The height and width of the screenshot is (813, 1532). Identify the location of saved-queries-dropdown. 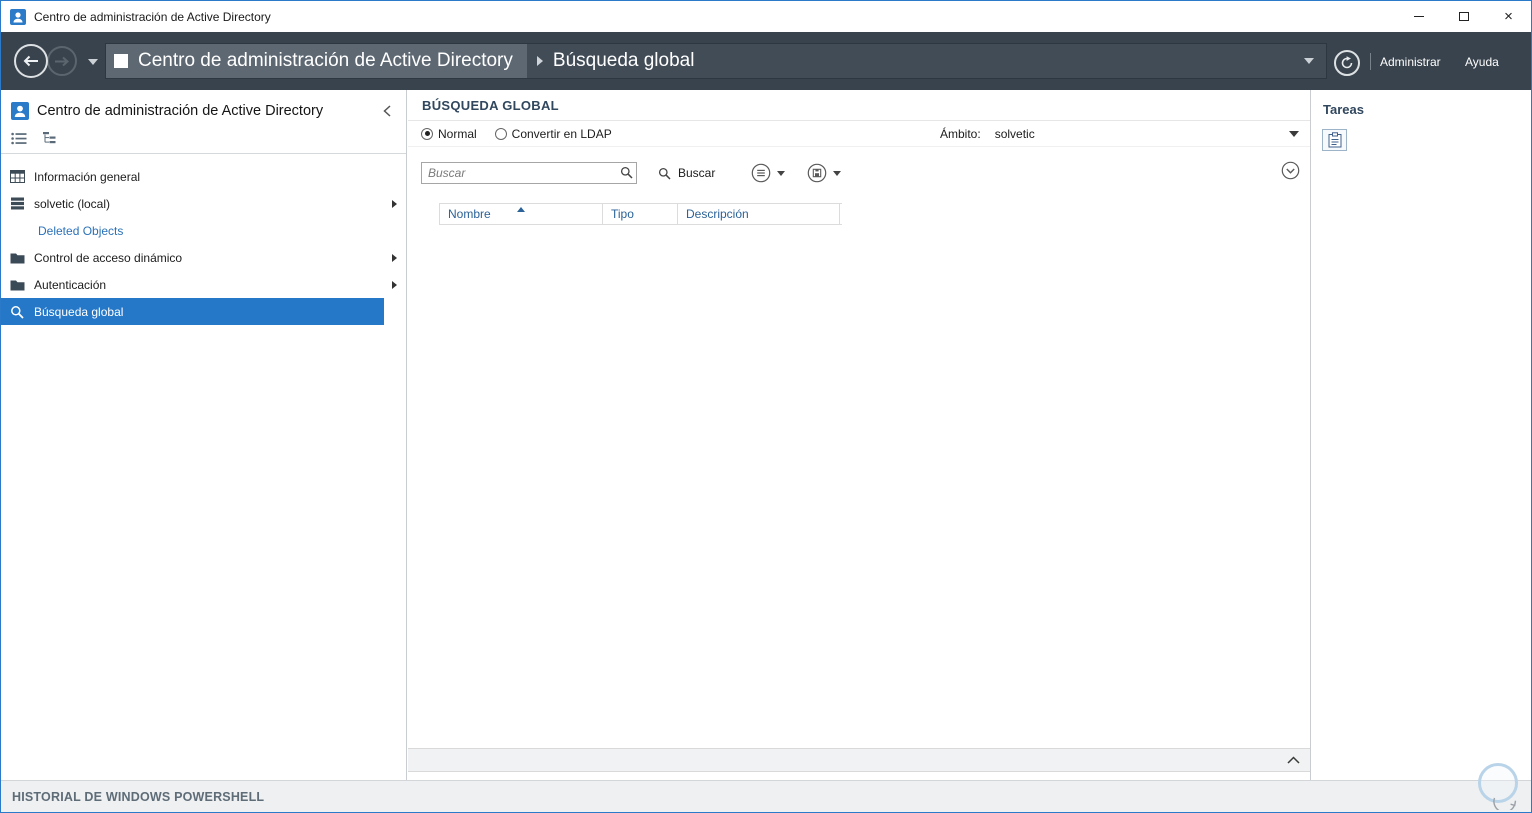
(824, 173).